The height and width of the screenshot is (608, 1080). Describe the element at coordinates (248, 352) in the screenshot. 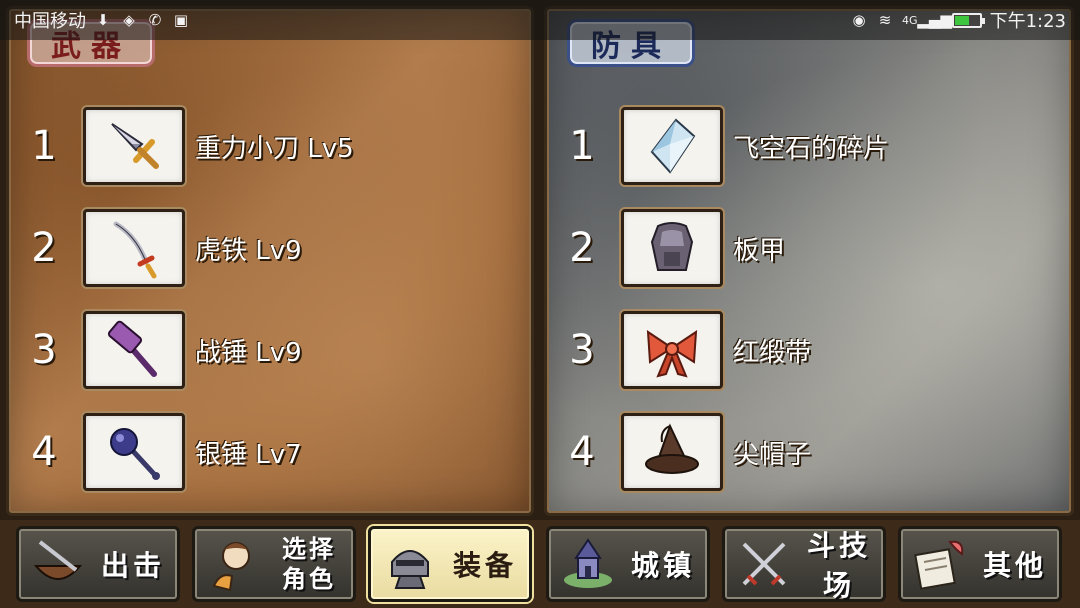

I see `weapon-name: 战锤 Lv9` at that location.